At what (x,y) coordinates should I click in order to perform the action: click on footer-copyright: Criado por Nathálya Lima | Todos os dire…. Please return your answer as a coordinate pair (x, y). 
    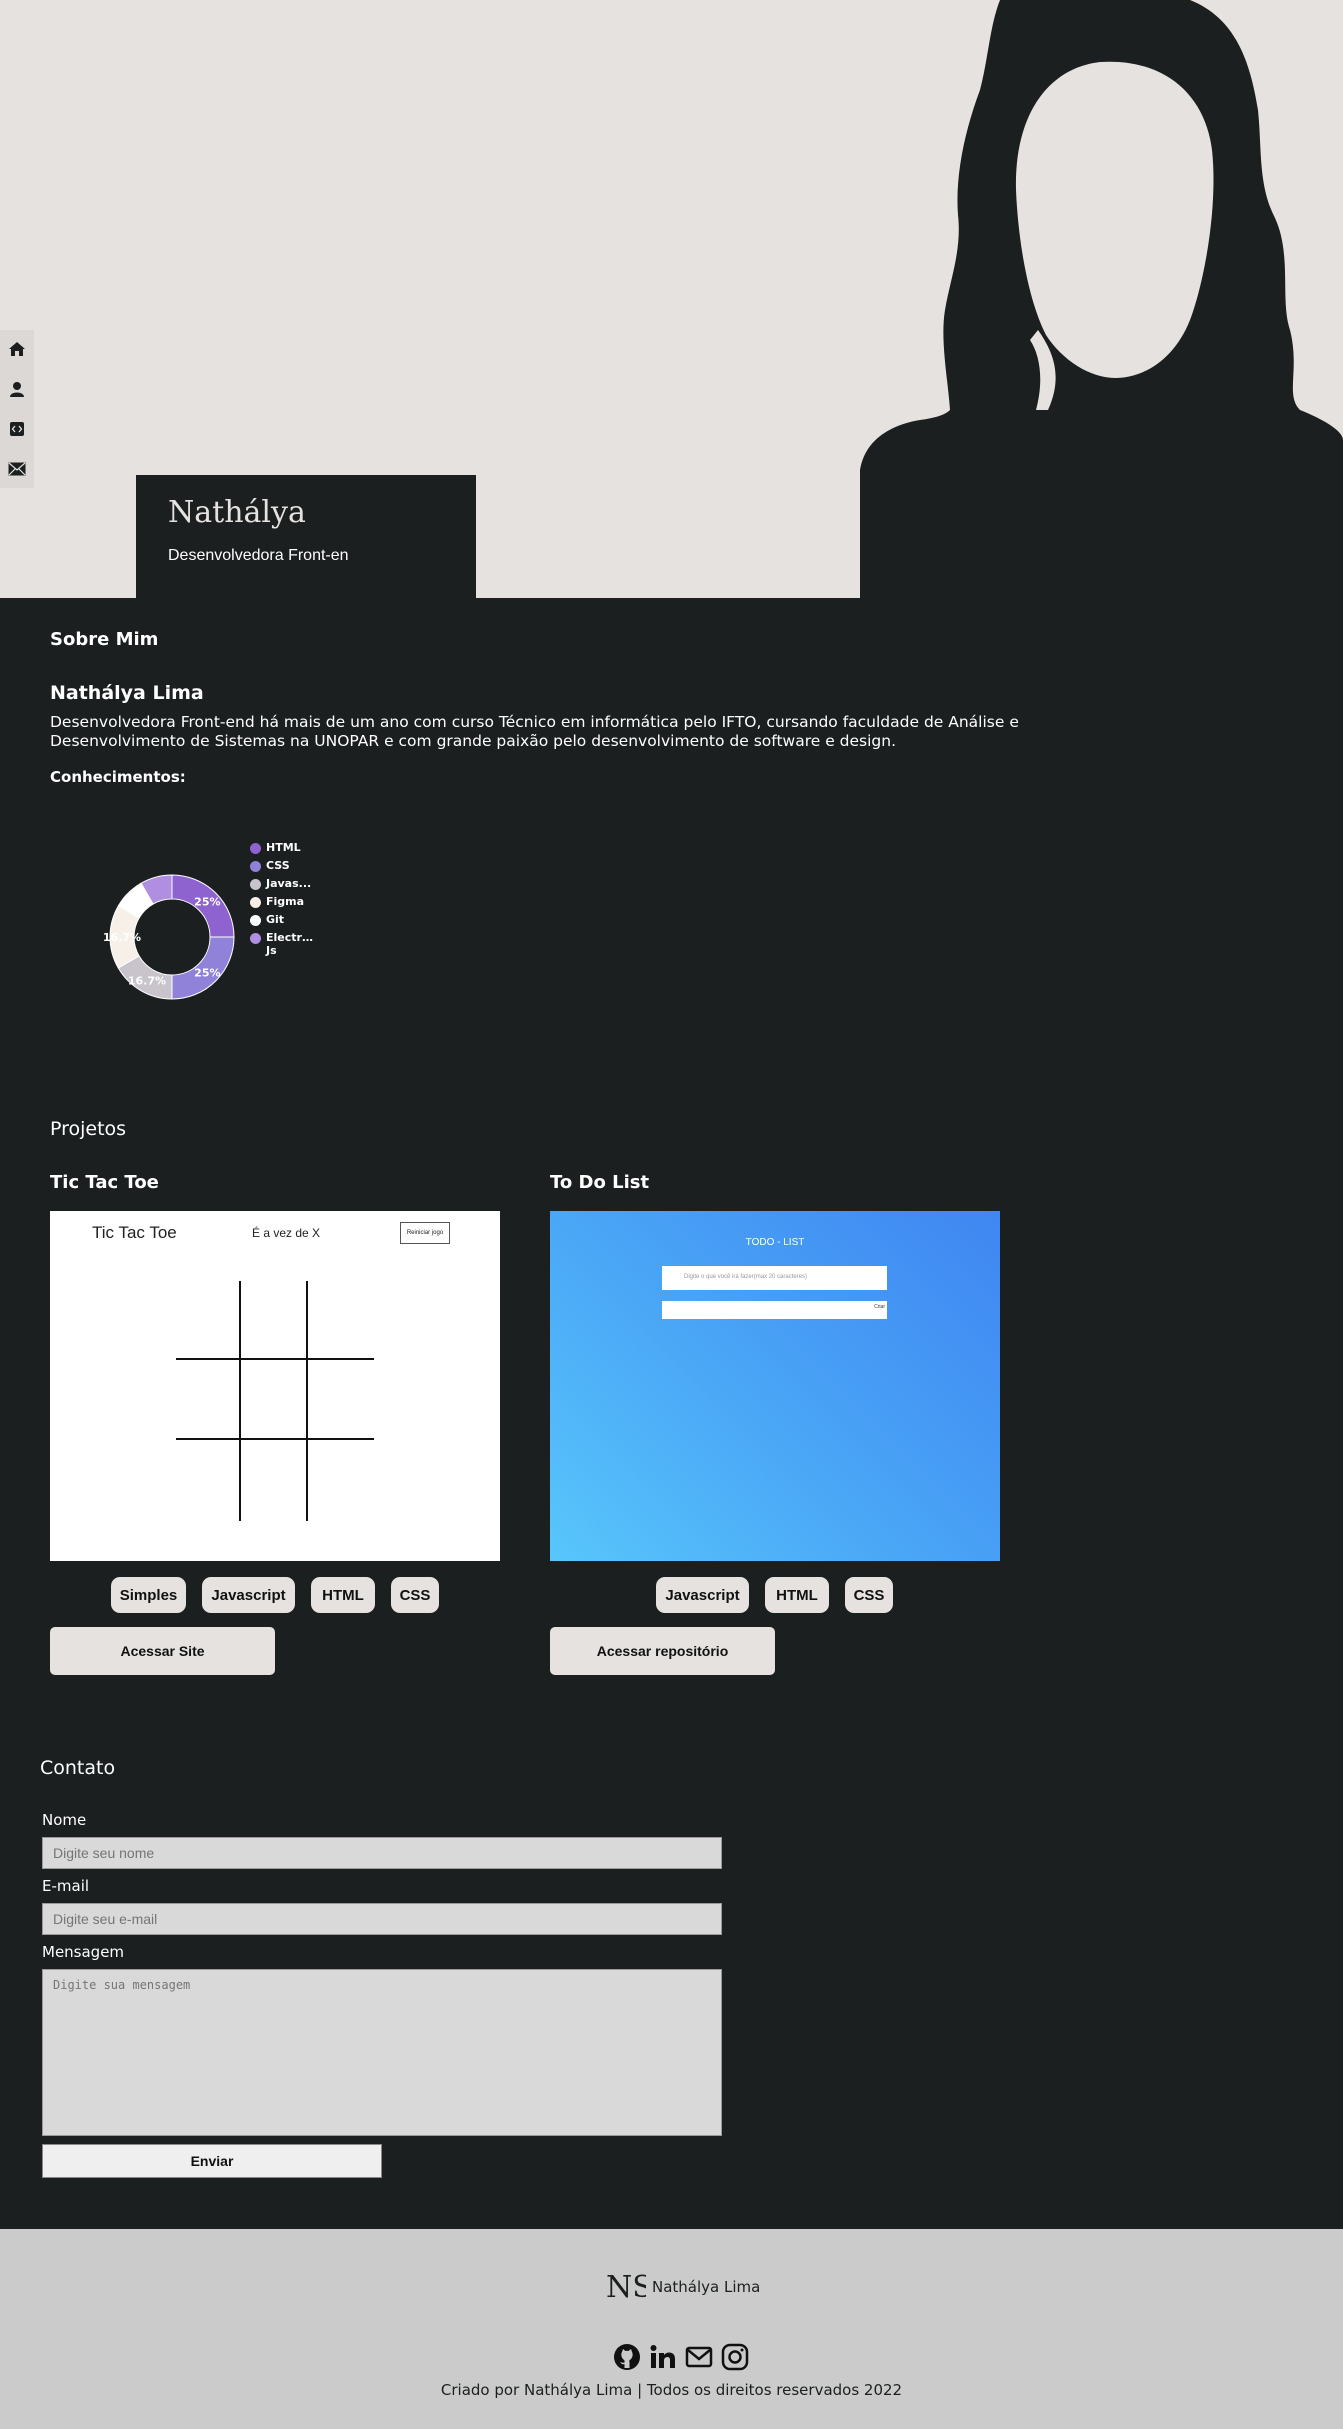
    Looking at the image, I should click on (671, 2390).